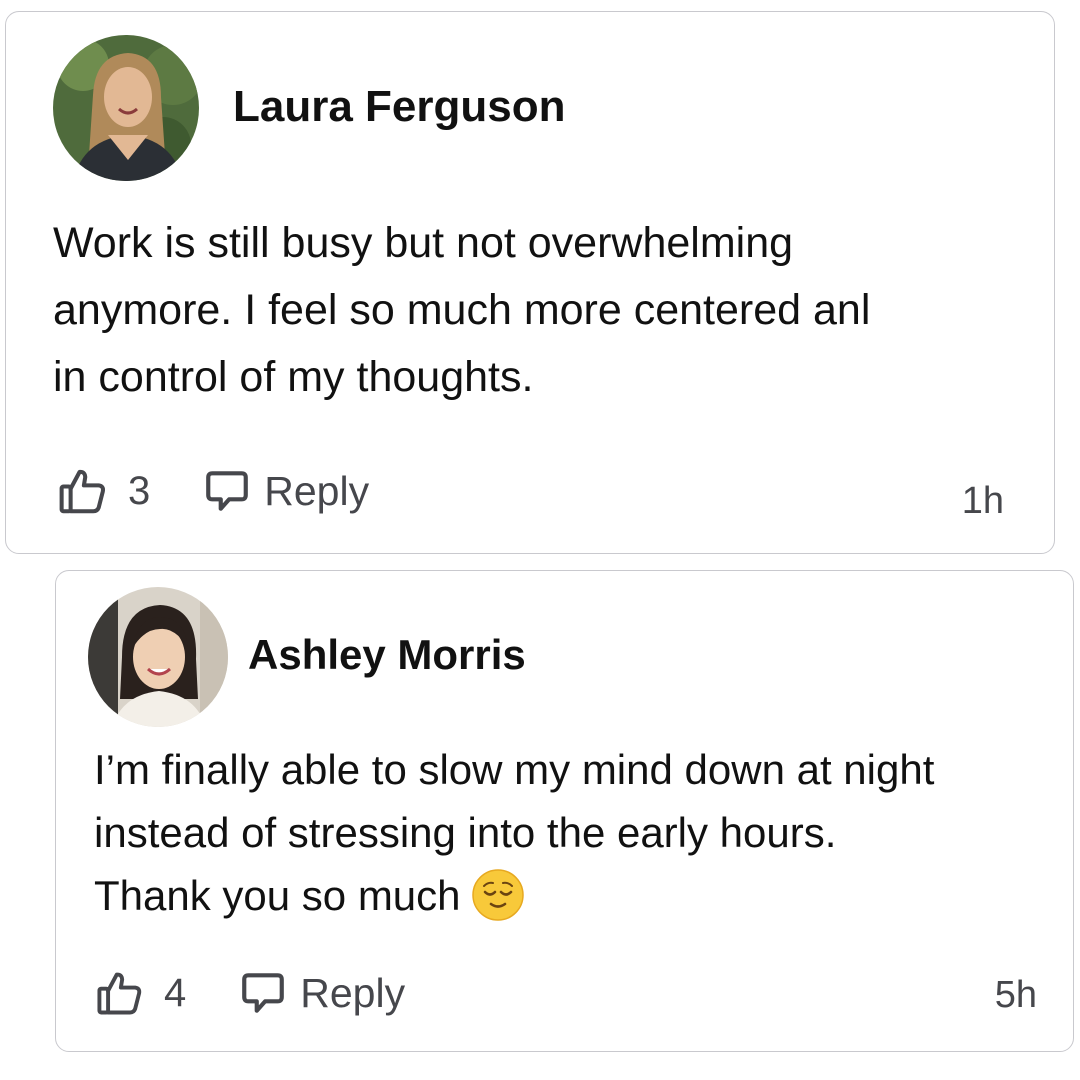 This screenshot has height=1080, width=1080. Describe the element at coordinates (423, 243) in the screenshot. I see `comment-body-line: Work is still busy but not overwhelming` at that location.